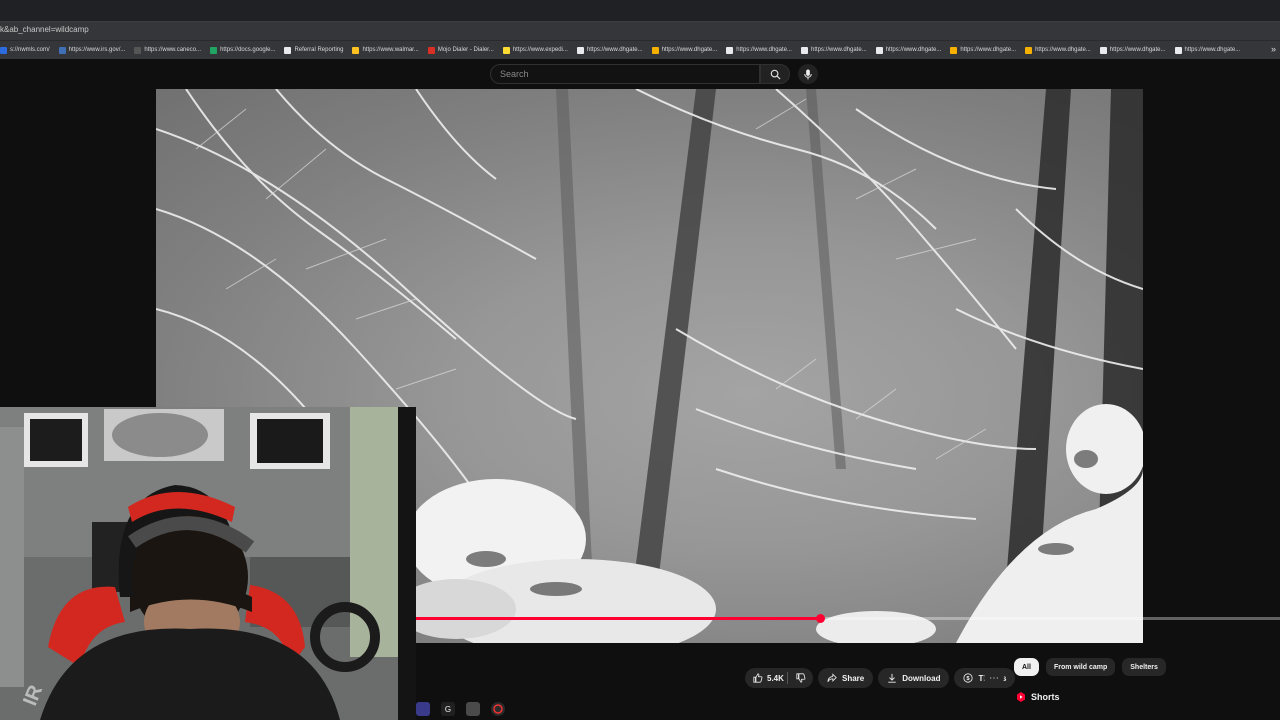 This screenshot has width=1280, height=720. What do you see at coordinates (820, 618) in the screenshot?
I see `video-scrubber-handle` at bounding box center [820, 618].